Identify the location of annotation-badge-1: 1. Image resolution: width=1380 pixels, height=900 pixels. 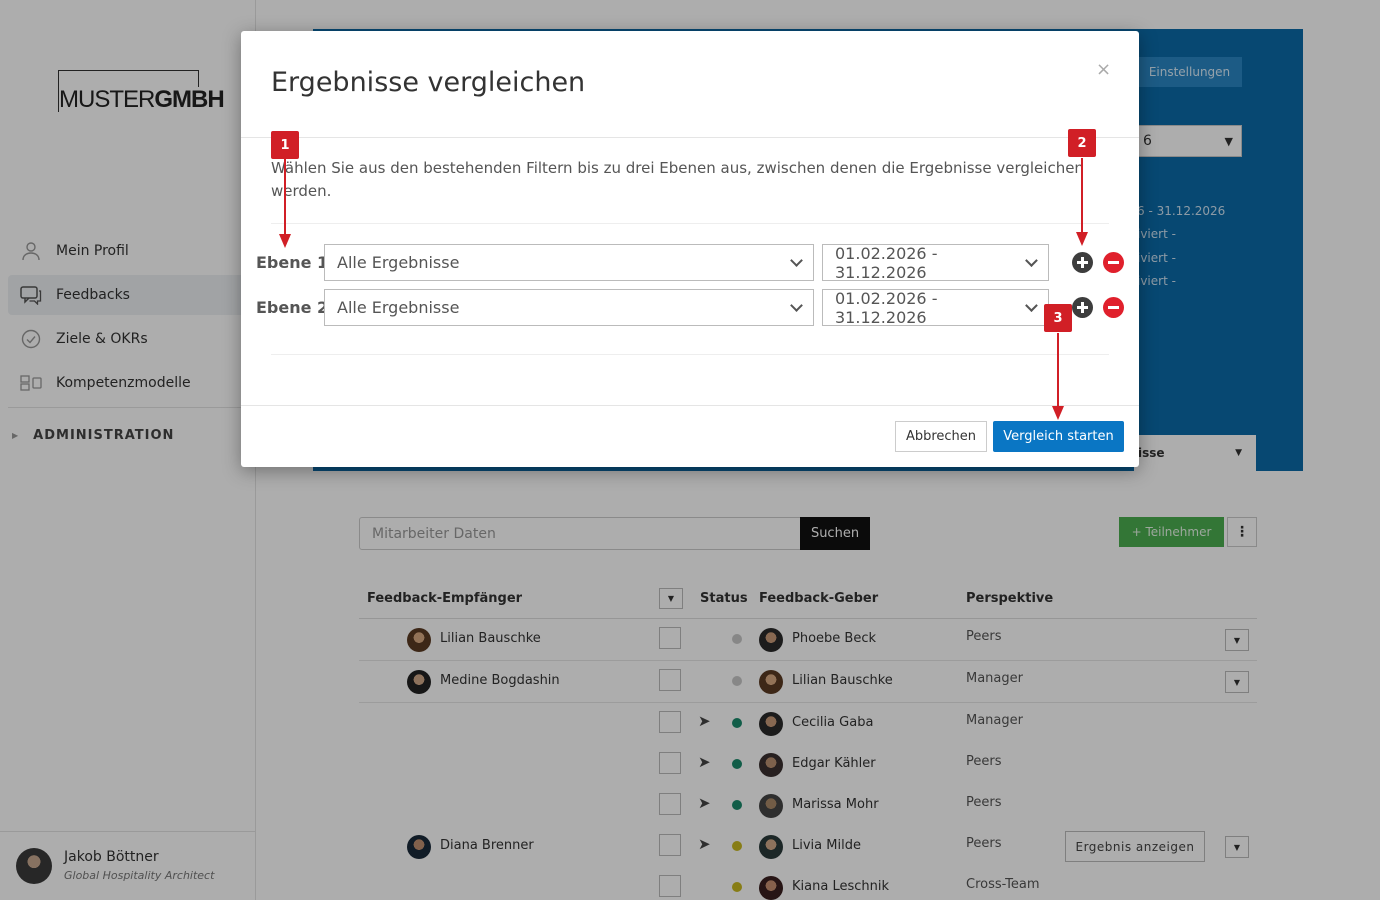
(285, 145).